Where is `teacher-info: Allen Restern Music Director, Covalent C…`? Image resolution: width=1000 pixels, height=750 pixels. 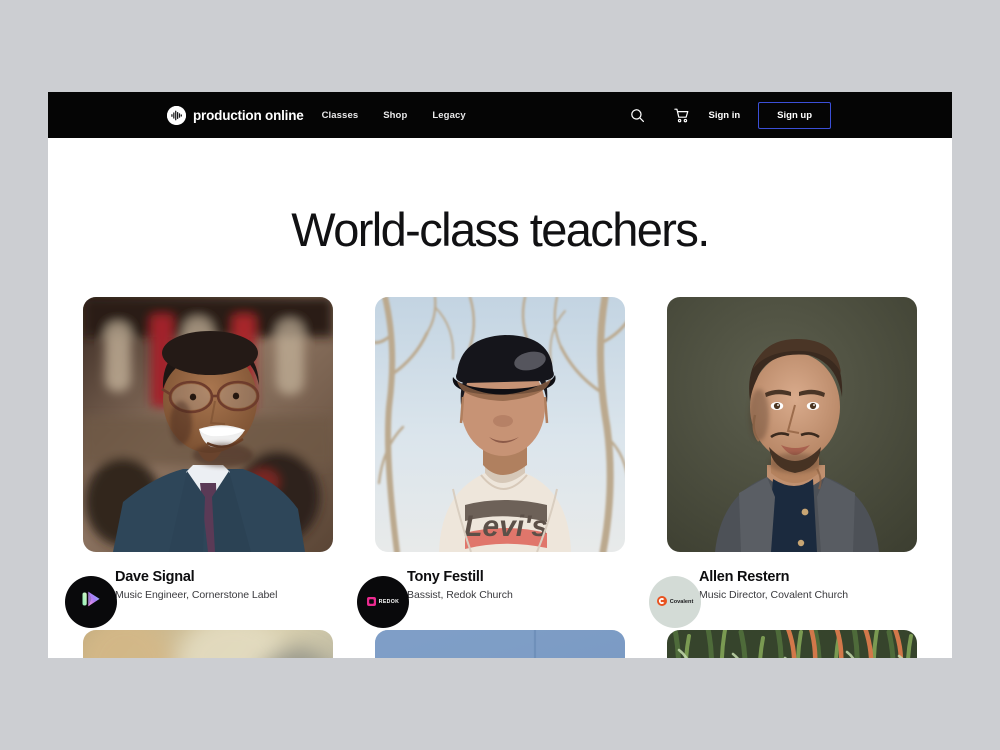 teacher-info: Allen Restern Music Director, Covalent C… is located at coordinates (792, 577).